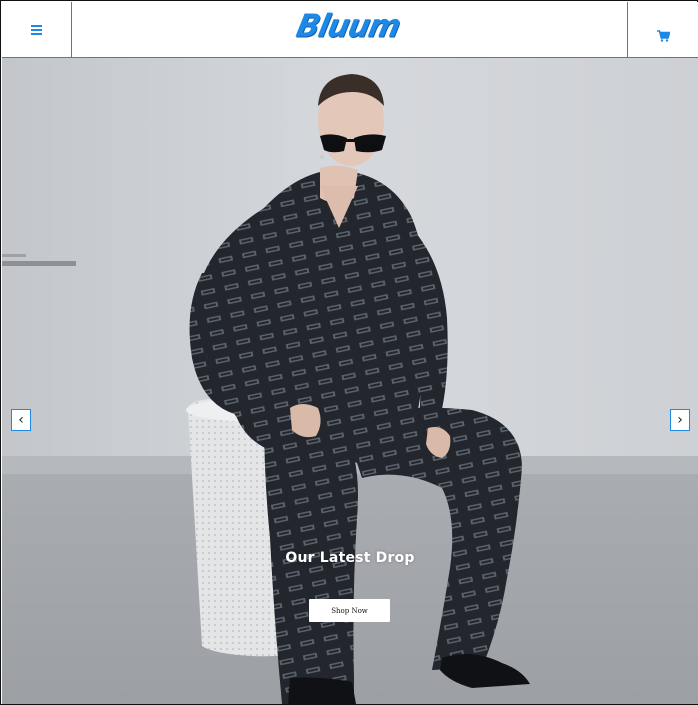 The width and height of the screenshot is (698, 705). I want to click on slider-prev-button: ‹, so click(21, 420).